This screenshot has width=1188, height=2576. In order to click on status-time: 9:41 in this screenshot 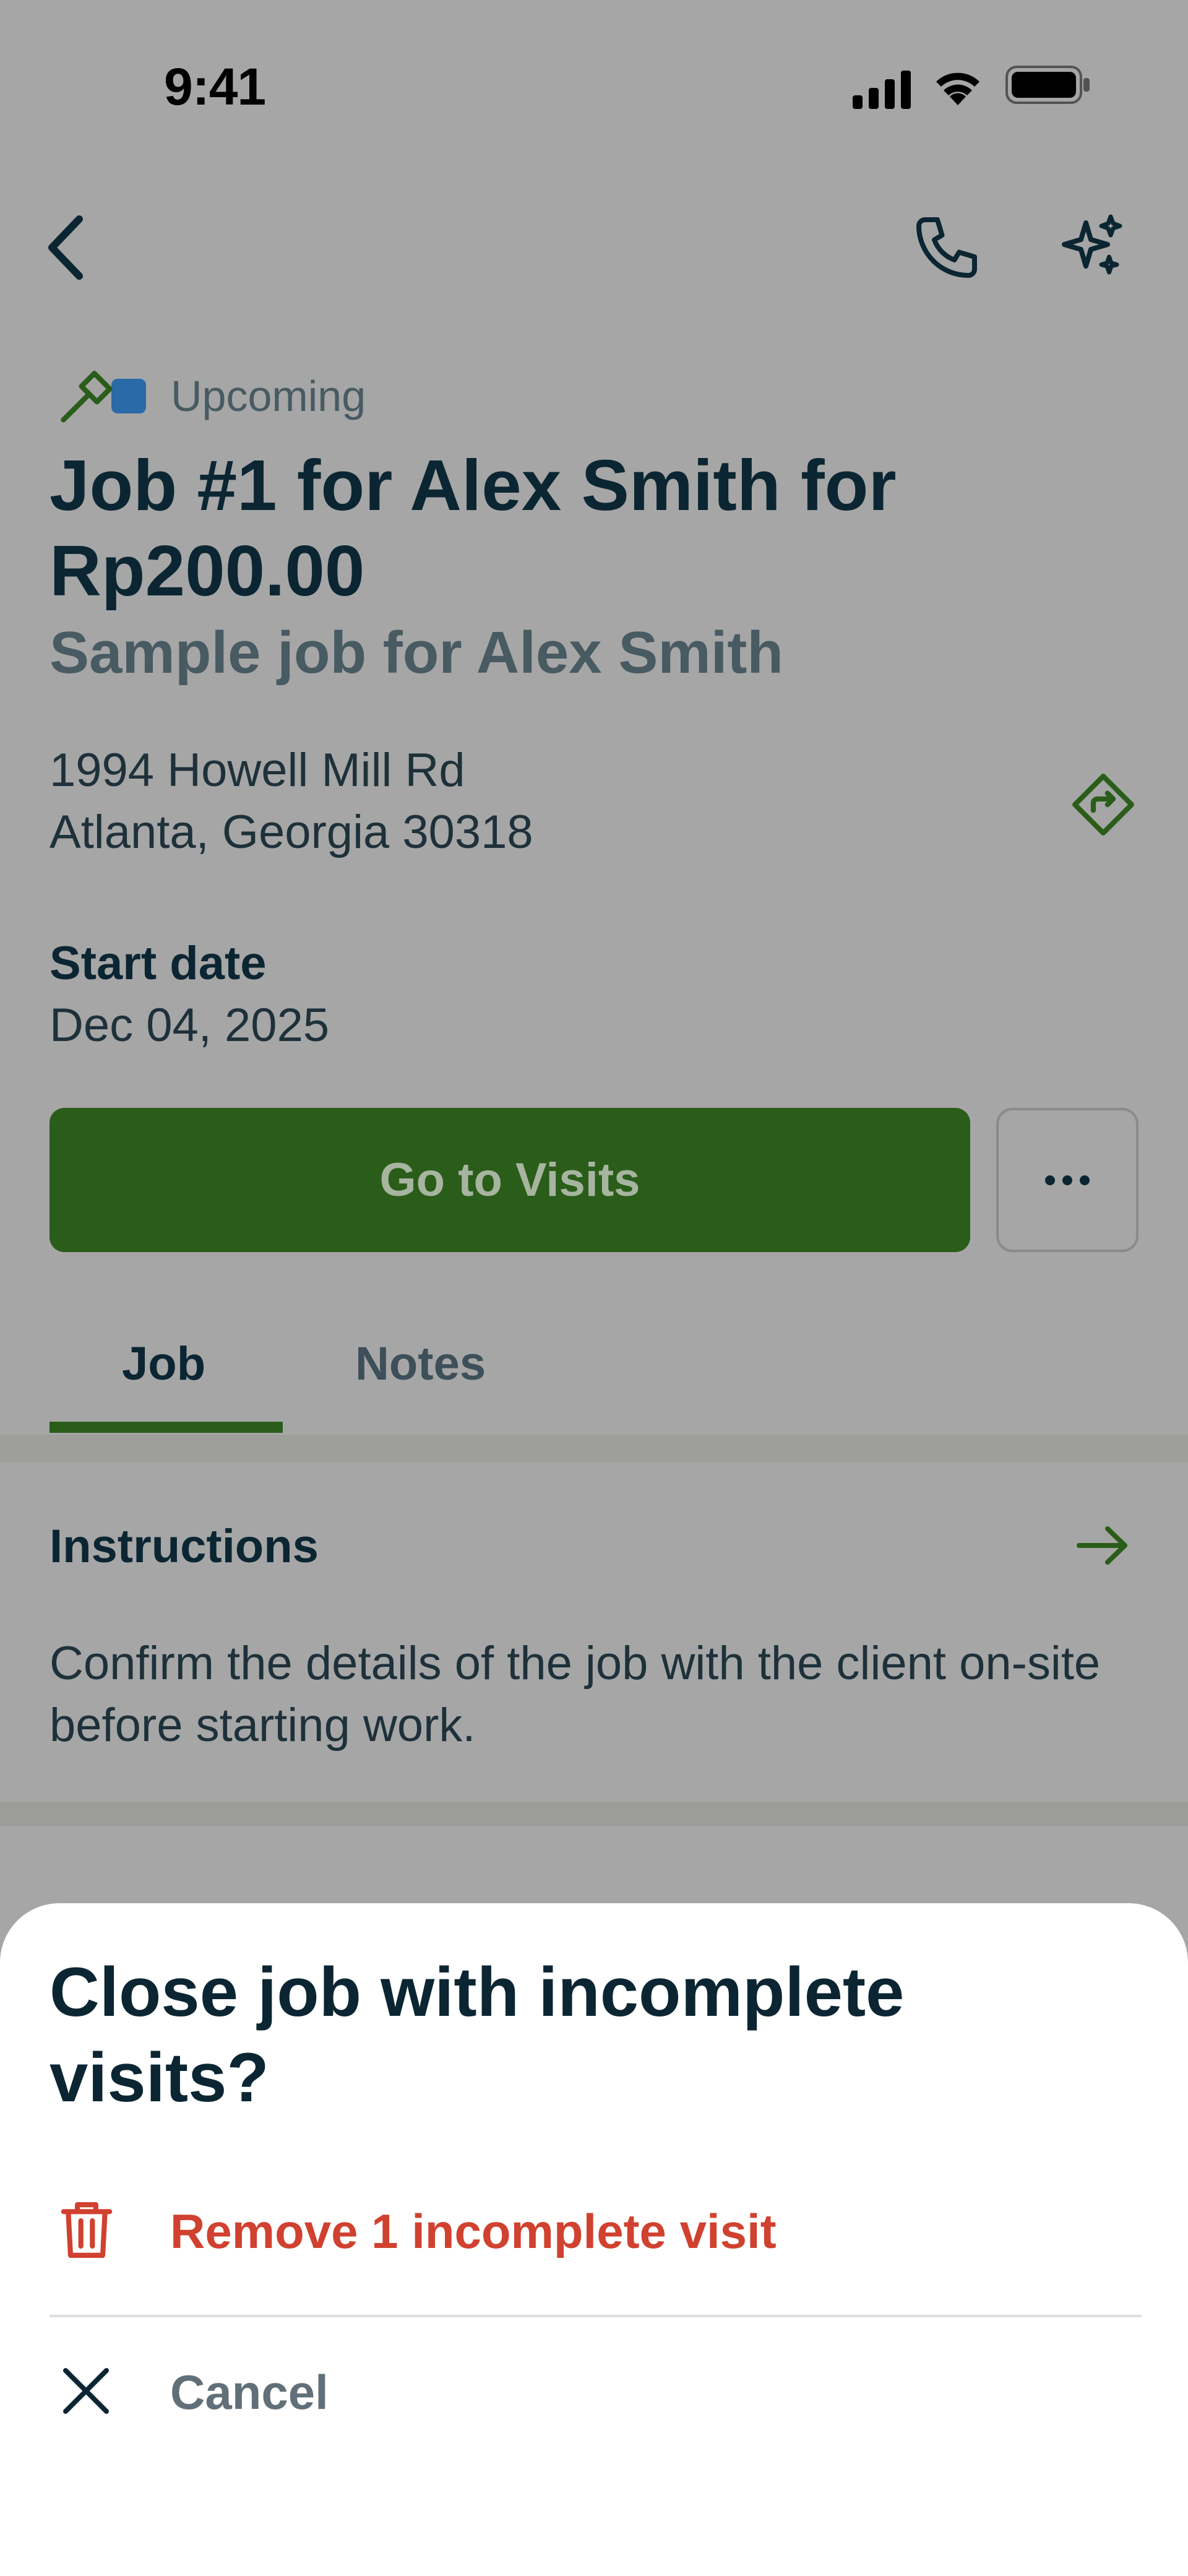, I will do `click(215, 87)`.